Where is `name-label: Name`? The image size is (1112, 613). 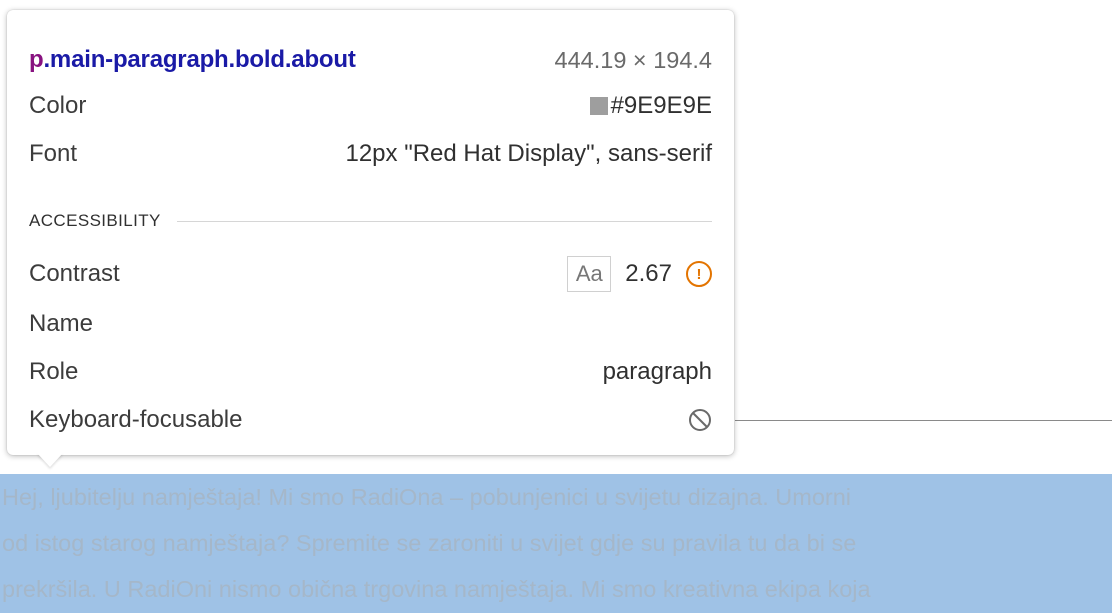 name-label: Name is located at coordinates (61, 323).